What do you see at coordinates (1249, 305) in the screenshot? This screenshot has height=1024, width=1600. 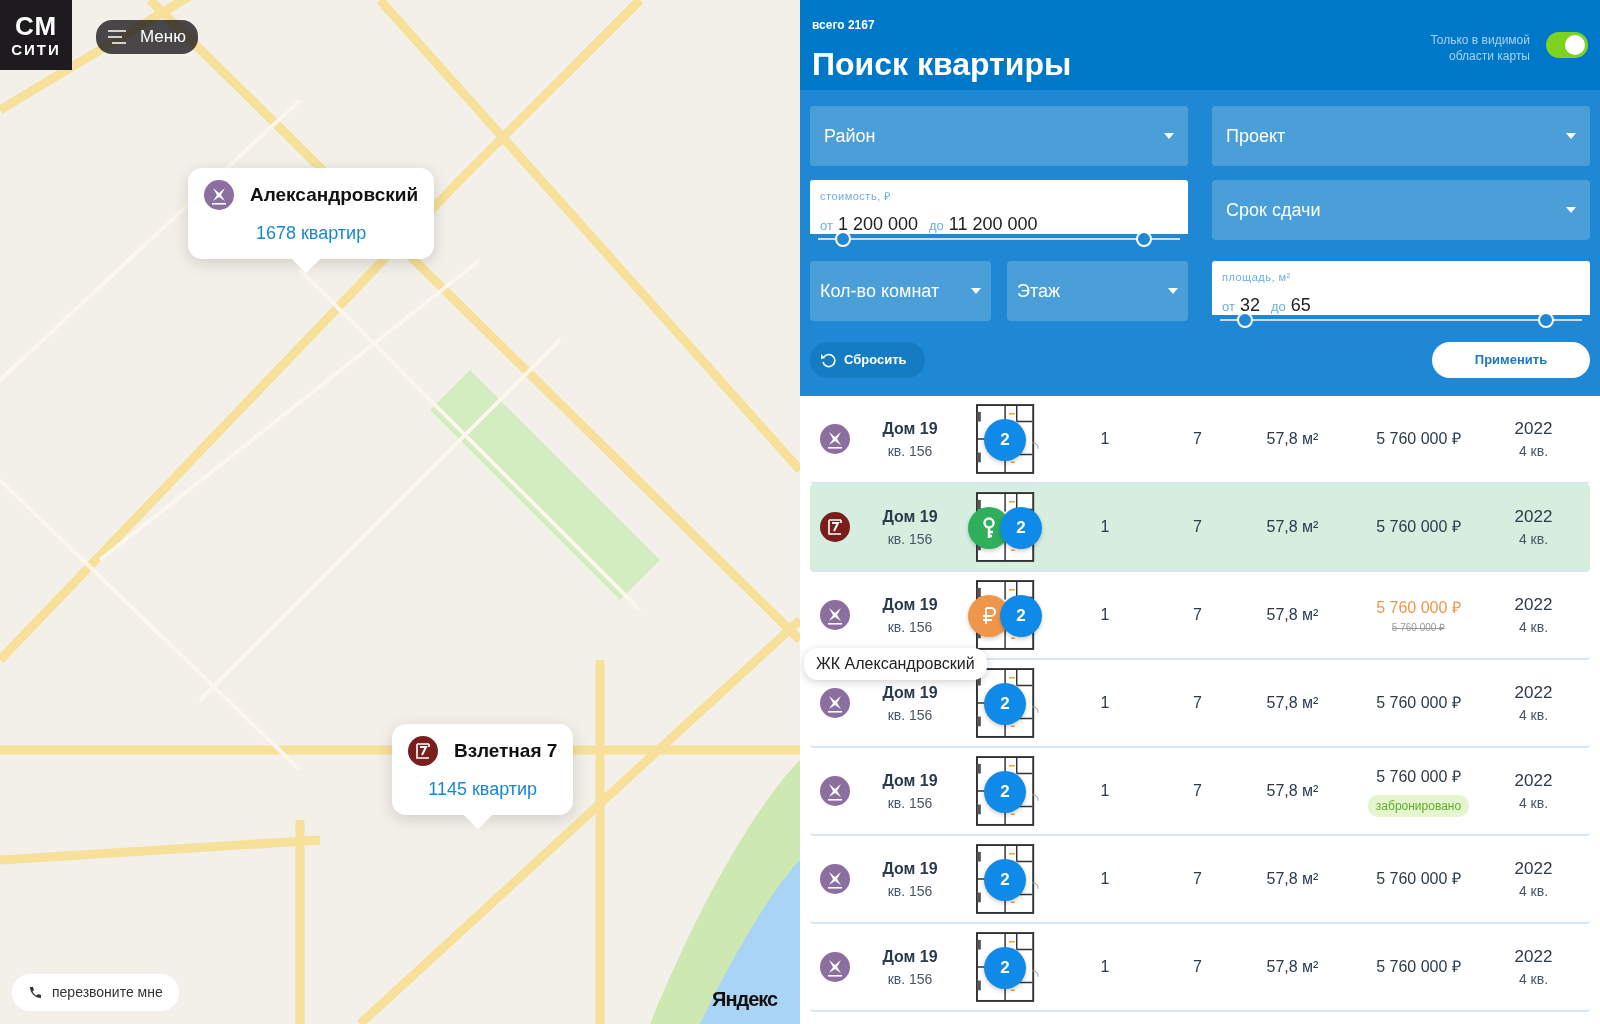 I see `range-from-value: 32` at bounding box center [1249, 305].